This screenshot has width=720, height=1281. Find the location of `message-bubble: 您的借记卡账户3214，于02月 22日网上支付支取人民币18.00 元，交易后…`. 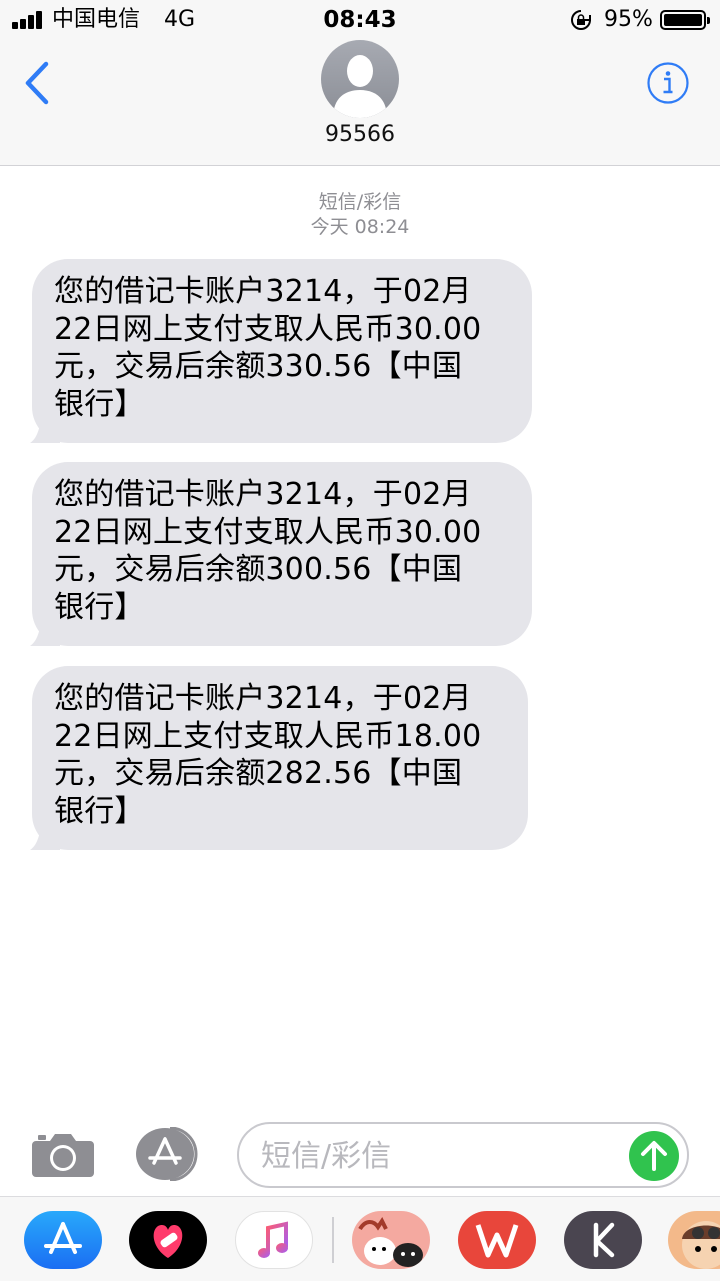

message-bubble: 您的借记卡账户3214，于02月 22日网上支付支取人民币18.00 元，交易后… is located at coordinates (279, 758).